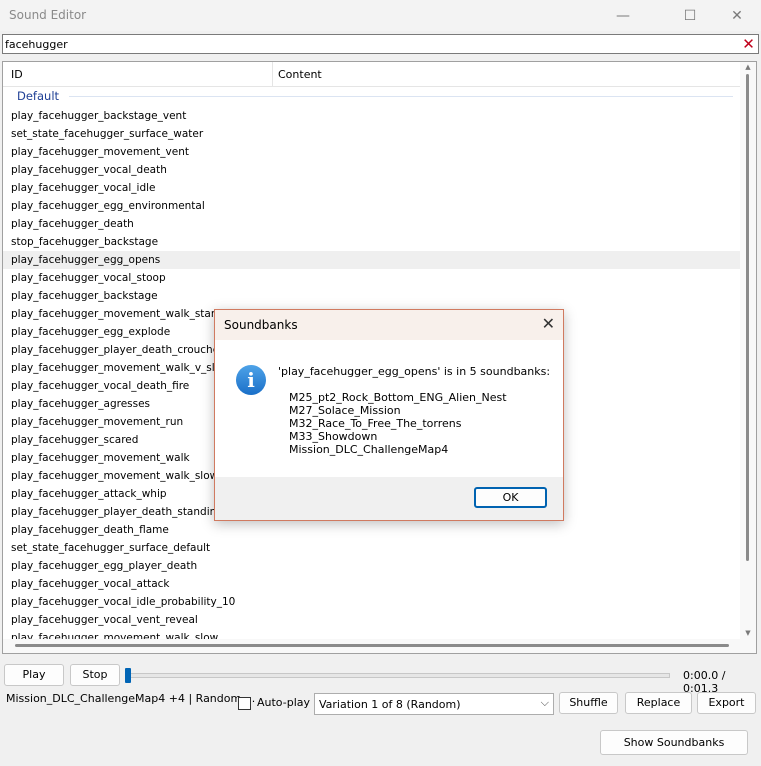 This screenshot has width=761, height=766. I want to click on dialog-title: Soundbanks, so click(261, 325).